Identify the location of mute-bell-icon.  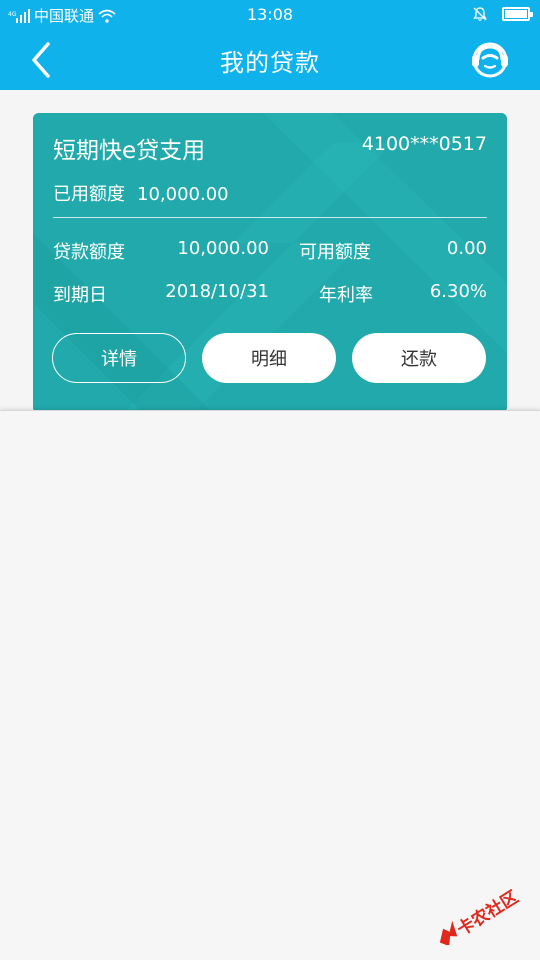
(480, 14).